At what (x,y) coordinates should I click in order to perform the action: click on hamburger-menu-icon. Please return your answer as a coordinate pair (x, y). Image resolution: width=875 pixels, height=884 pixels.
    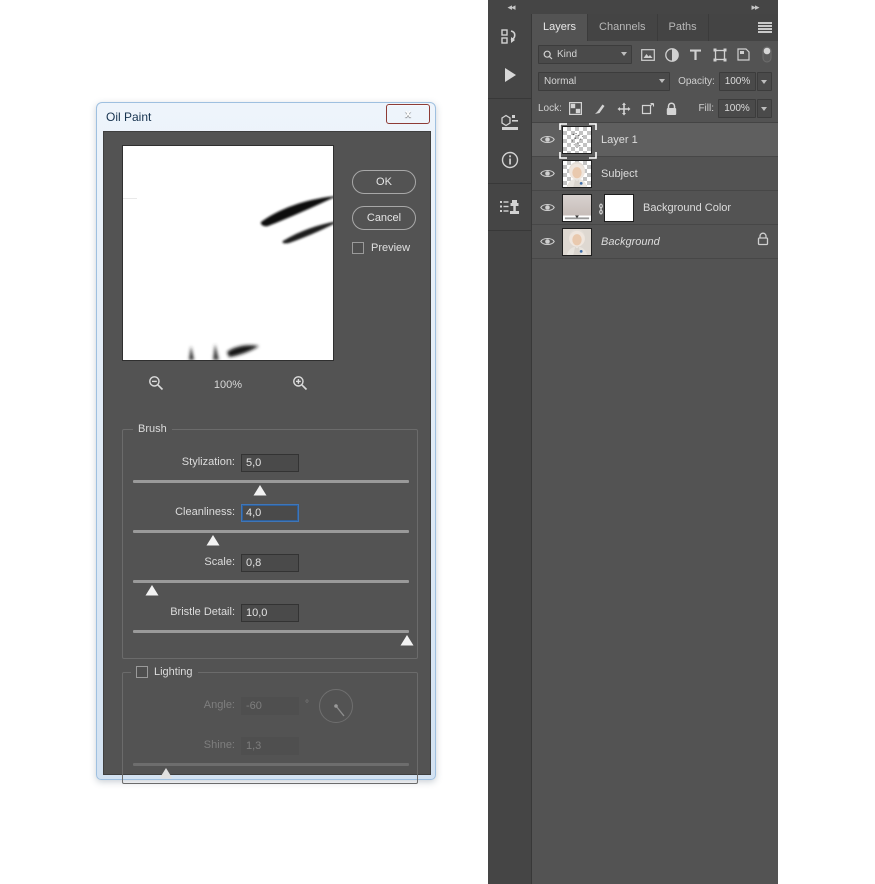
    Looking at the image, I should click on (765, 27).